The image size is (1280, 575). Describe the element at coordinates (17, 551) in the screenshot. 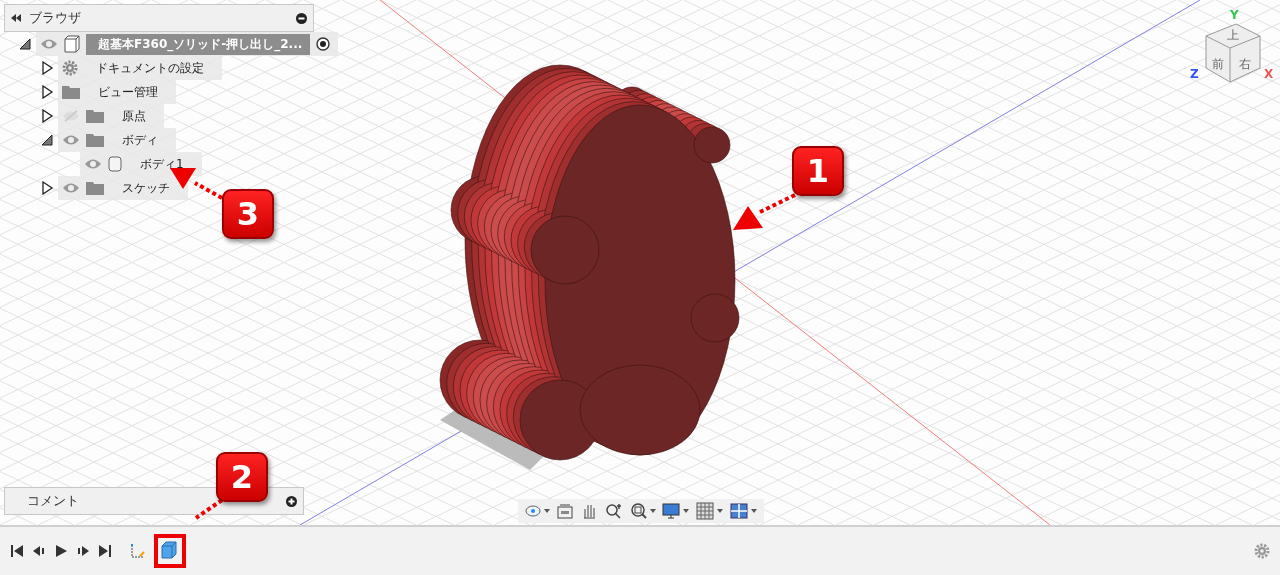

I see `skip-to-start-icon` at that location.